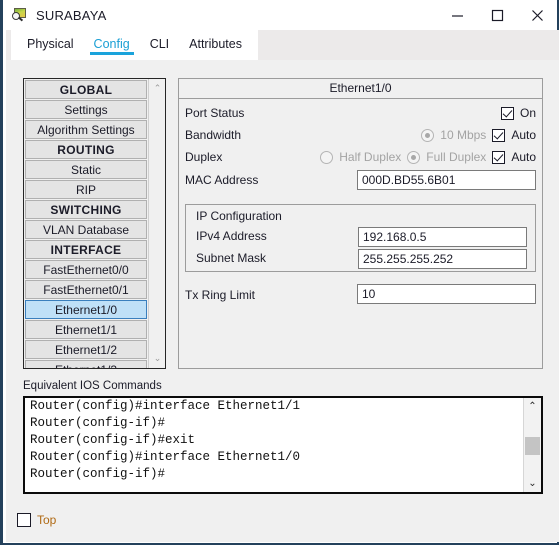  I want to click on scrollbar-thumb, so click(532, 446).